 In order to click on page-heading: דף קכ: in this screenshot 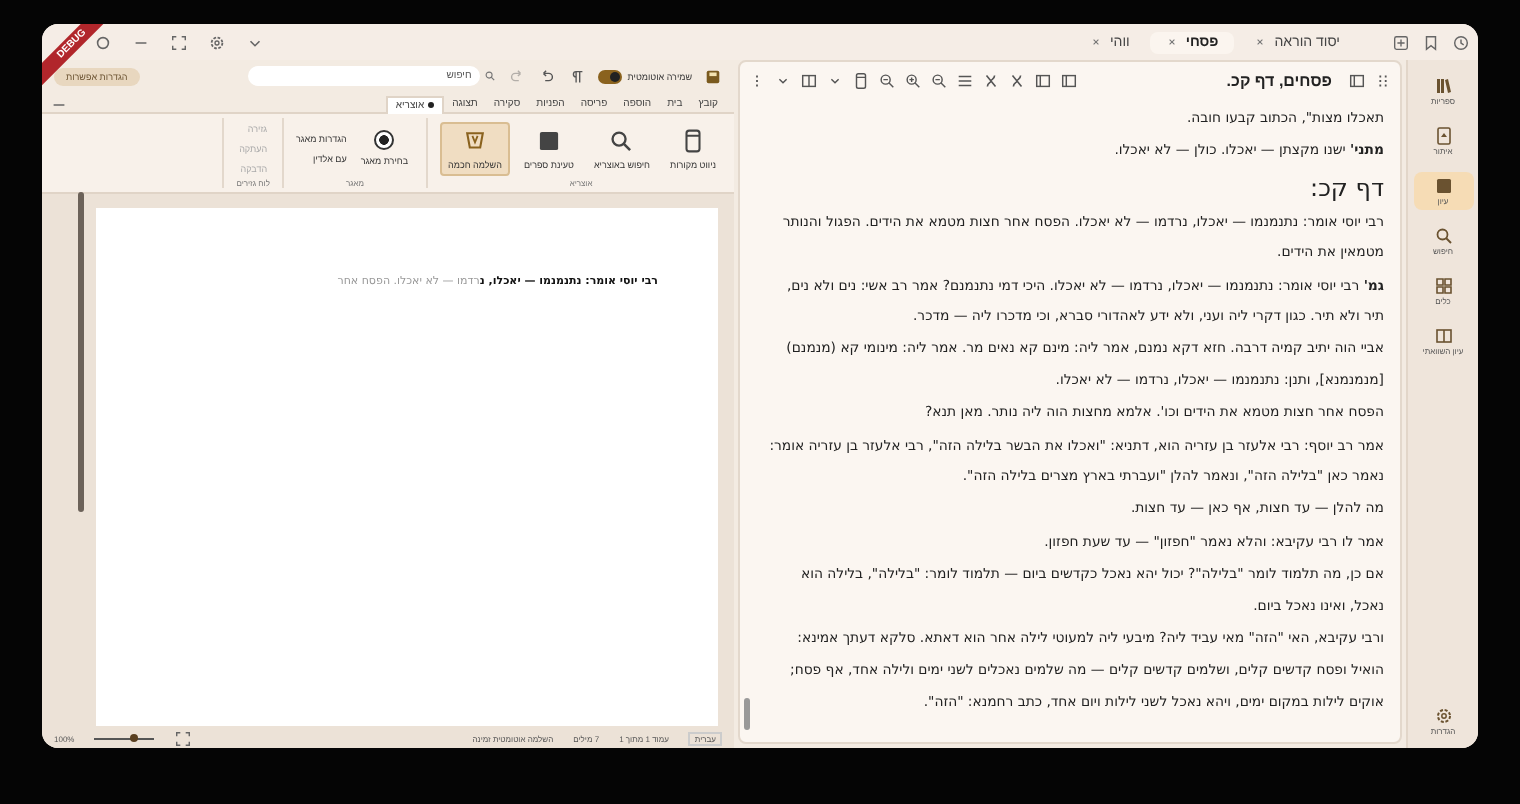, I will do `click(1346, 188)`.